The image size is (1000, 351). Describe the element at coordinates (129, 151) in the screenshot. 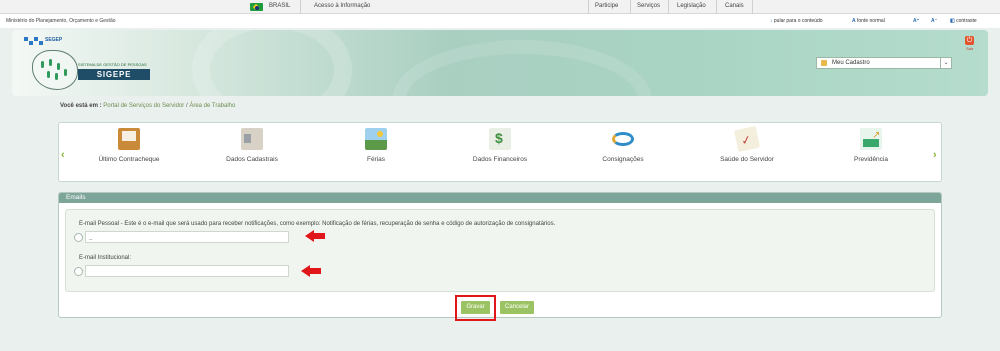

I see `service-ultimo-contracheque: Último Contracheque` at that location.